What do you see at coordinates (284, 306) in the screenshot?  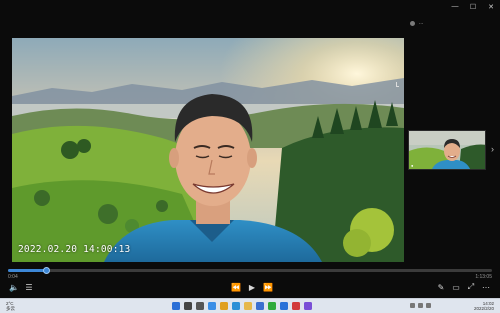 I see `mail-icon` at bounding box center [284, 306].